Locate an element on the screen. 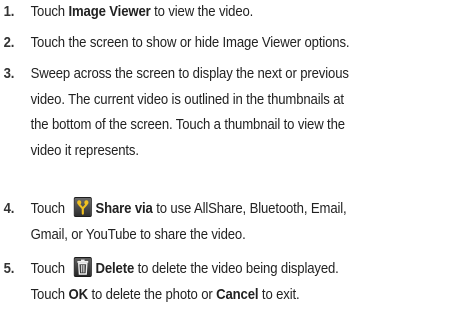 The image size is (458, 321). share-via-label: Share via is located at coordinates (124, 209).